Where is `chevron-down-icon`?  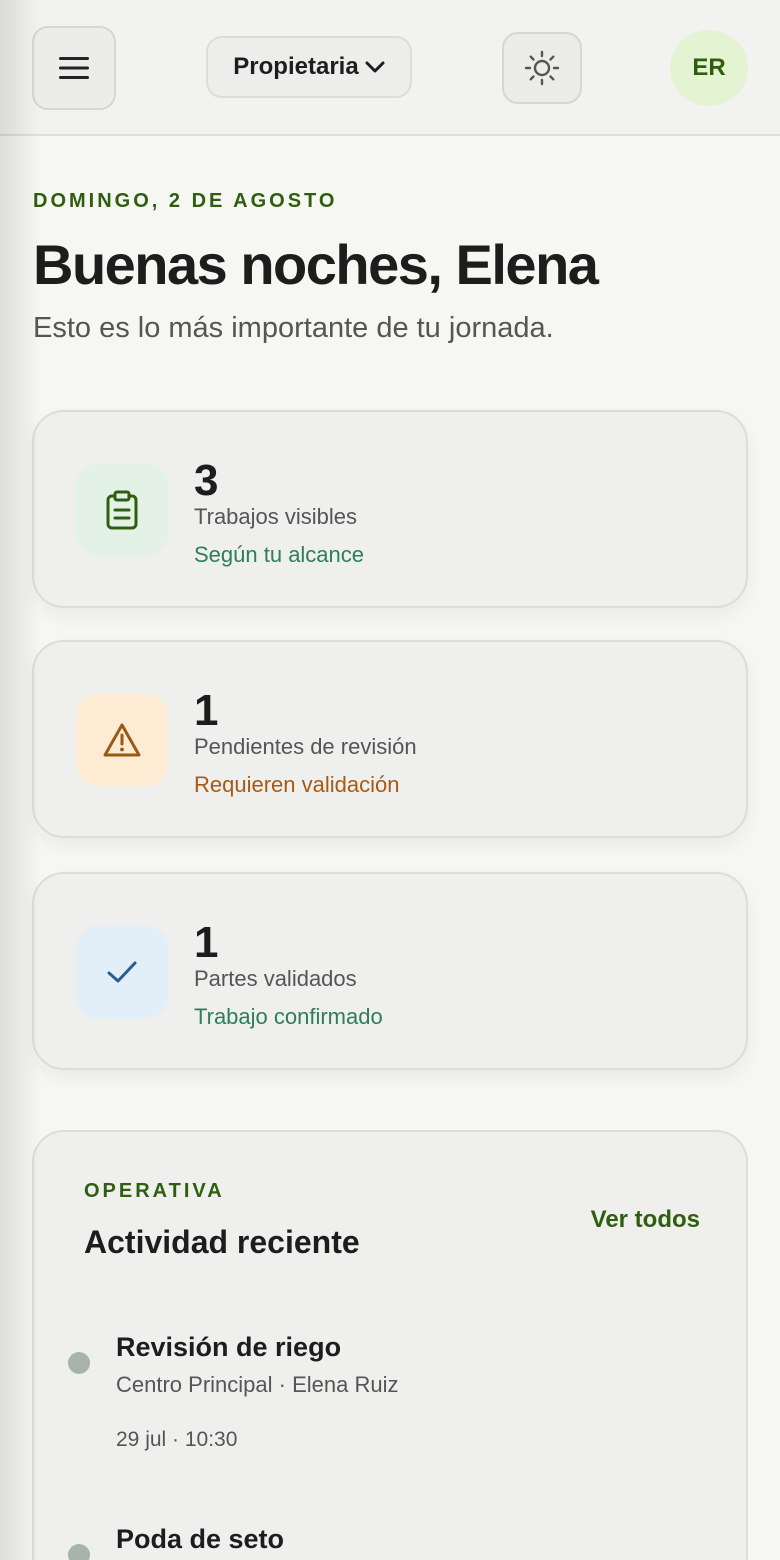 chevron-down-icon is located at coordinates (375, 67).